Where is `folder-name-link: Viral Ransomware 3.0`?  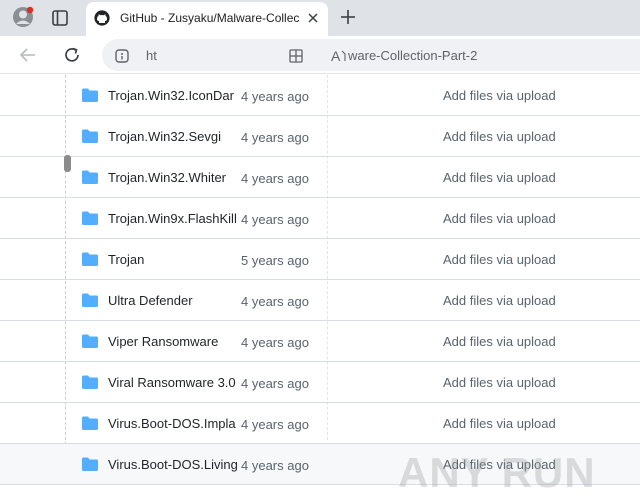
folder-name-link: Viral Ransomware 3.0 is located at coordinates (174, 382).